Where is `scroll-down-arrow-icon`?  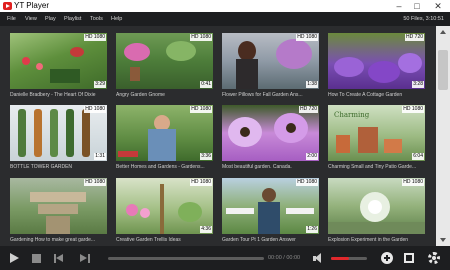 scroll-down-arrow-icon is located at coordinates (443, 240).